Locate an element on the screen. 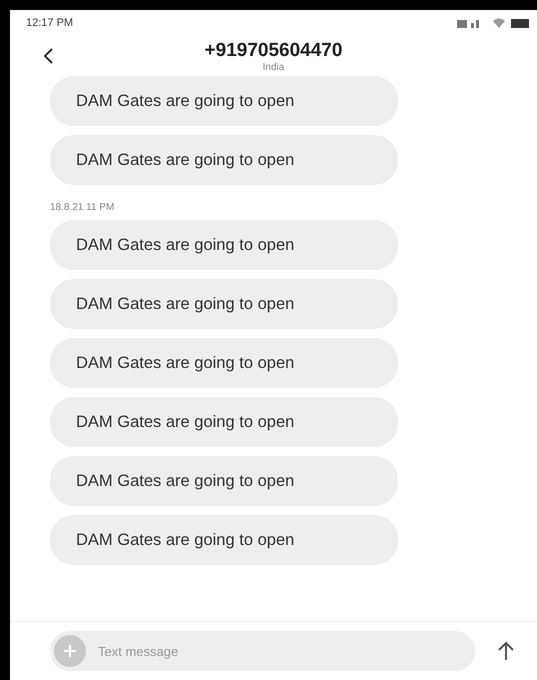  wifi-icon is located at coordinates (499, 23).